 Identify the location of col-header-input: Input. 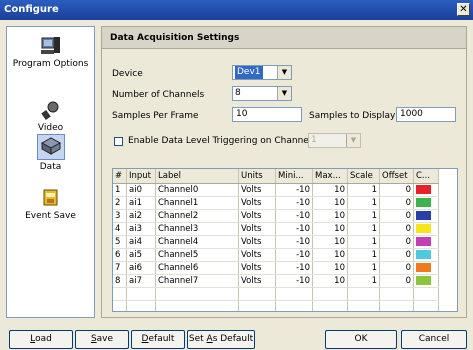
(141, 176).